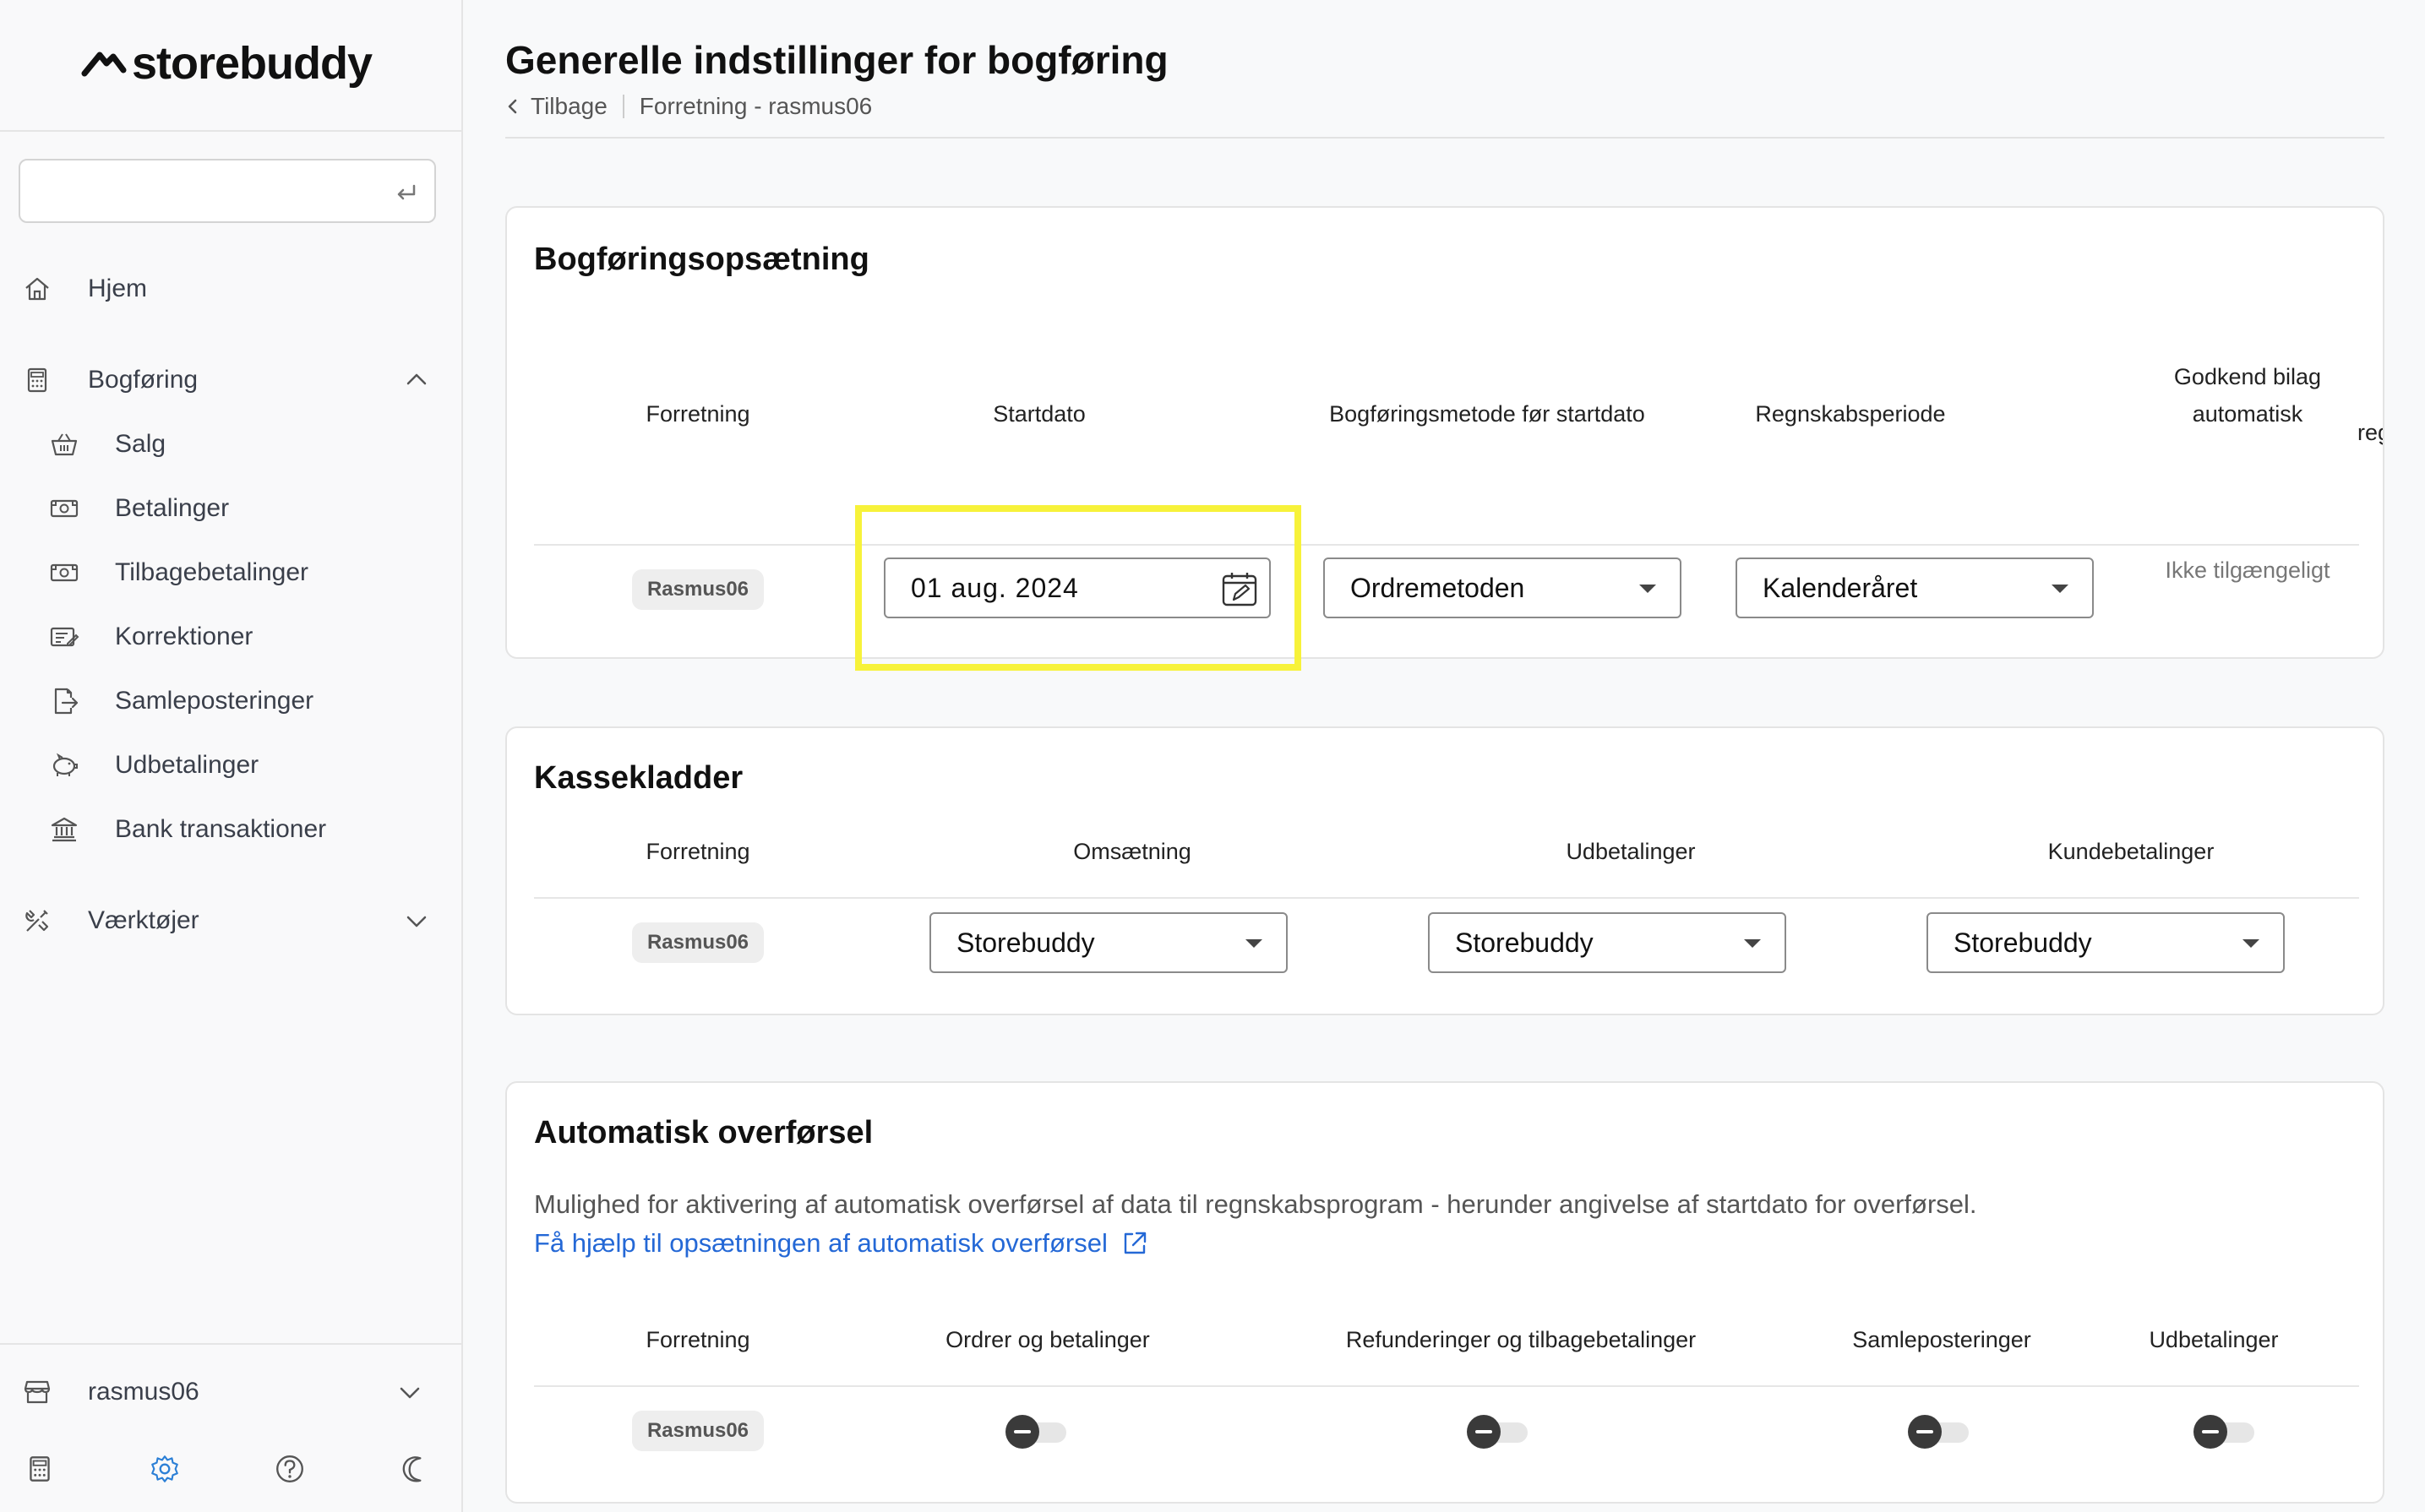 Image resolution: width=2425 pixels, height=1512 pixels. What do you see at coordinates (1438, 587) in the screenshot?
I see `method-select-value: Ordremetoden` at bounding box center [1438, 587].